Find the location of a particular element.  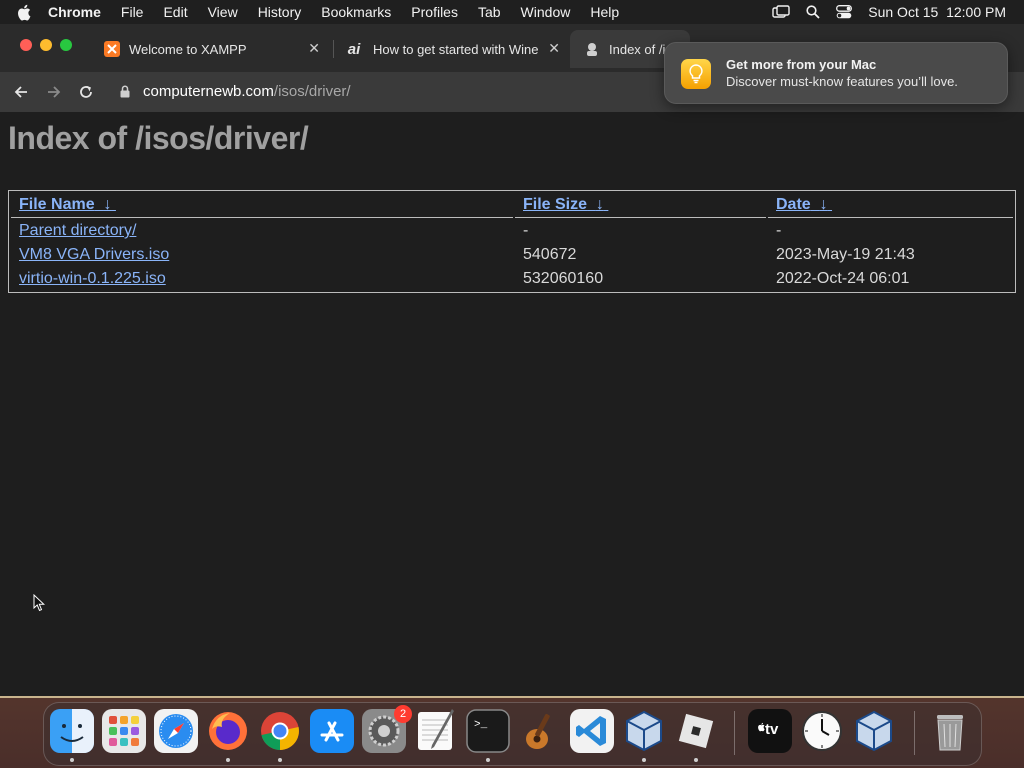

roblox-icon is located at coordinates (696, 731).